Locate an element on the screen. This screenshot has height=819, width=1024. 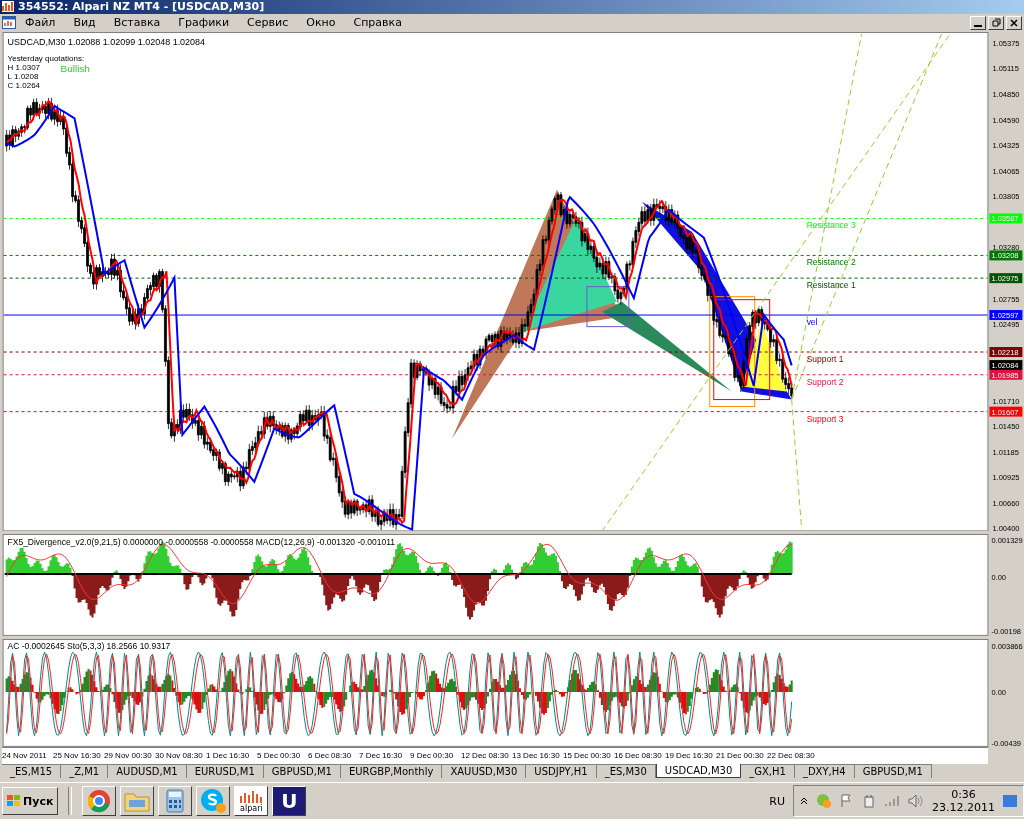
chart-tab: USDJPY,H1 is located at coordinates (561, 771).